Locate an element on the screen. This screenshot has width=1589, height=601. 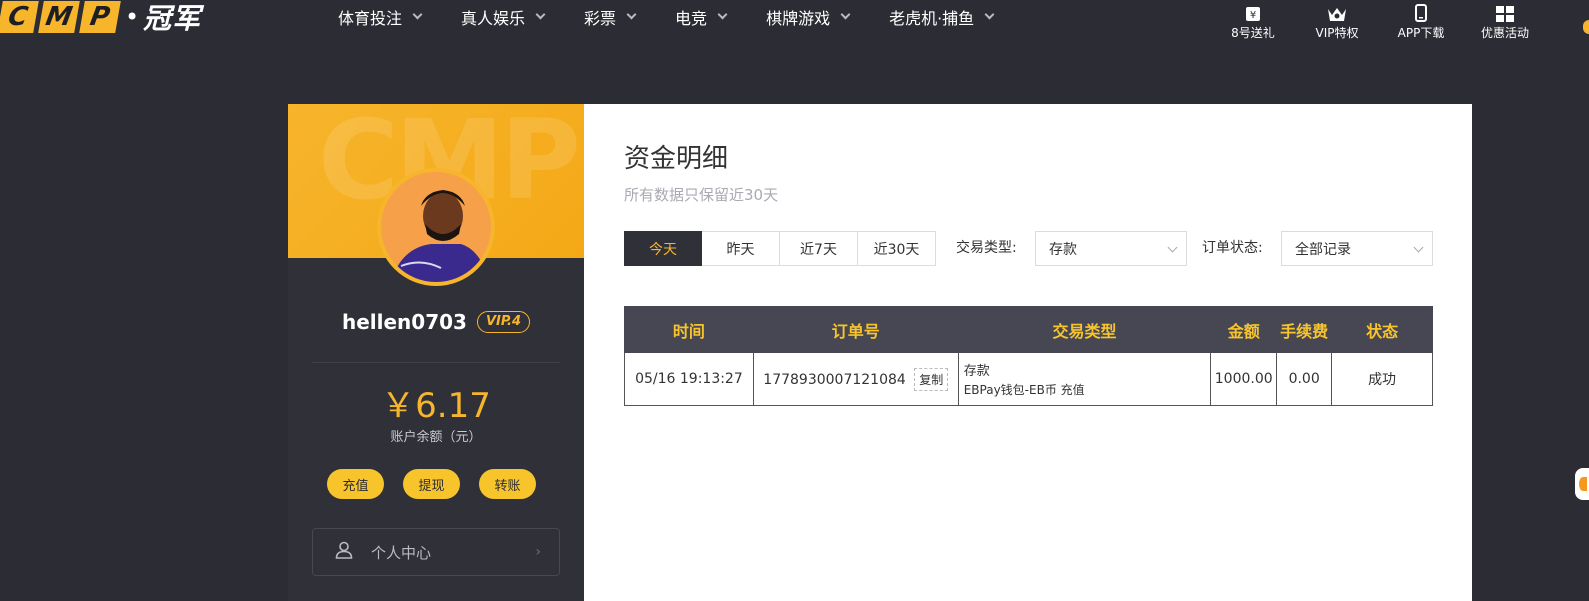
main-nav: 体育投注 真人娱乐 彩票 电竞 棋牌游戏 老虎机·捕鱼 is located at coordinates (685, 17).